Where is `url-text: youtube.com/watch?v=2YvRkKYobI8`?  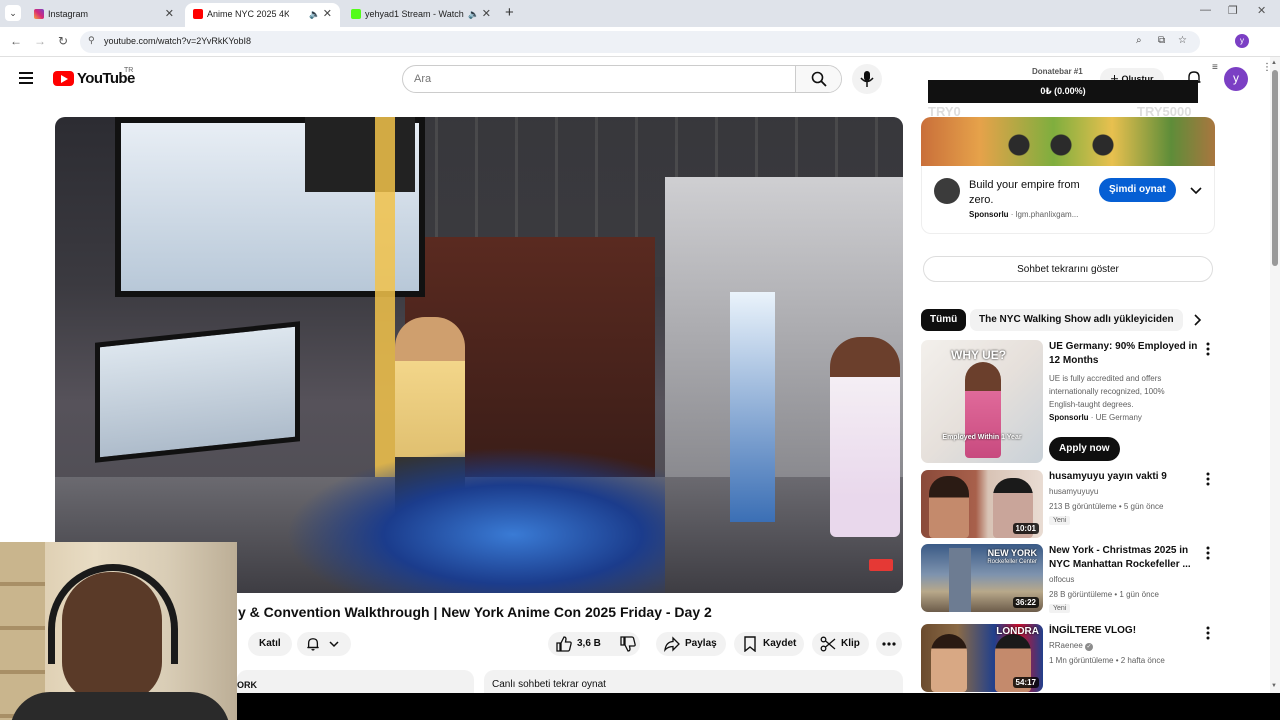
url-text: youtube.com/watch?v=2YvRkKYobI8 is located at coordinates (177, 41).